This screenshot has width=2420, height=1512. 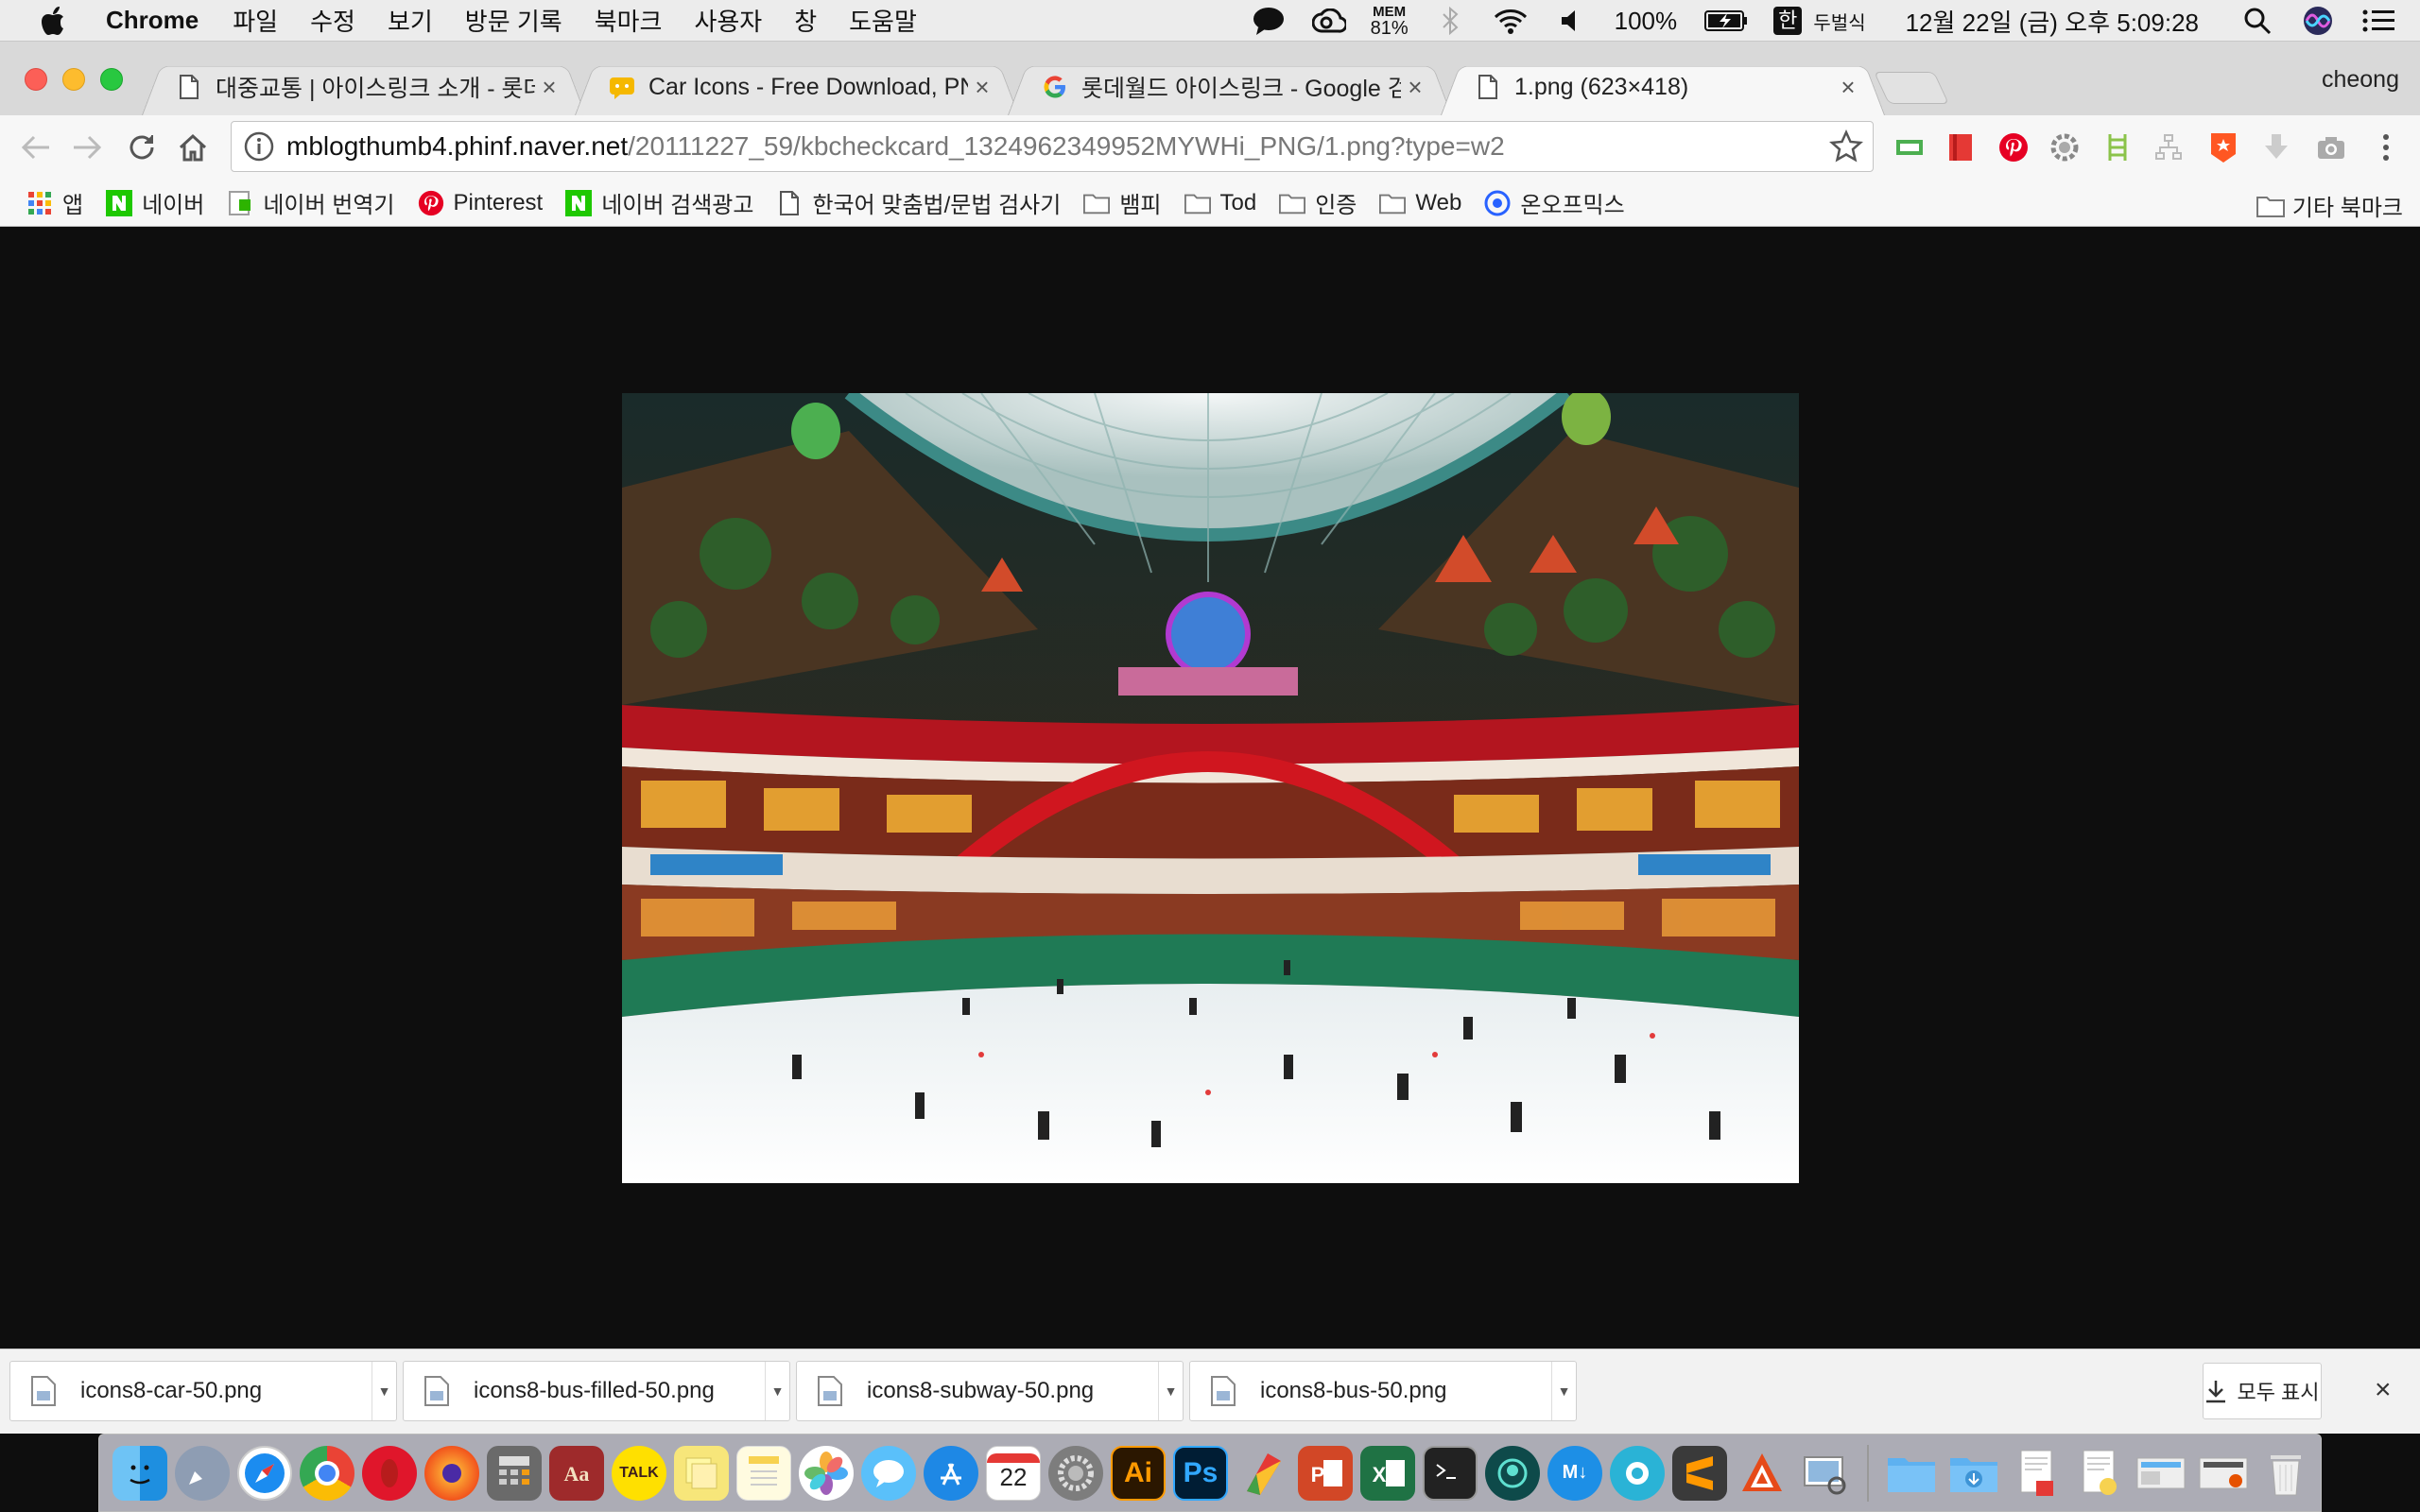 What do you see at coordinates (2386, 147) in the screenshot?
I see `chrome-menu-icon` at bounding box center [2386, 147].